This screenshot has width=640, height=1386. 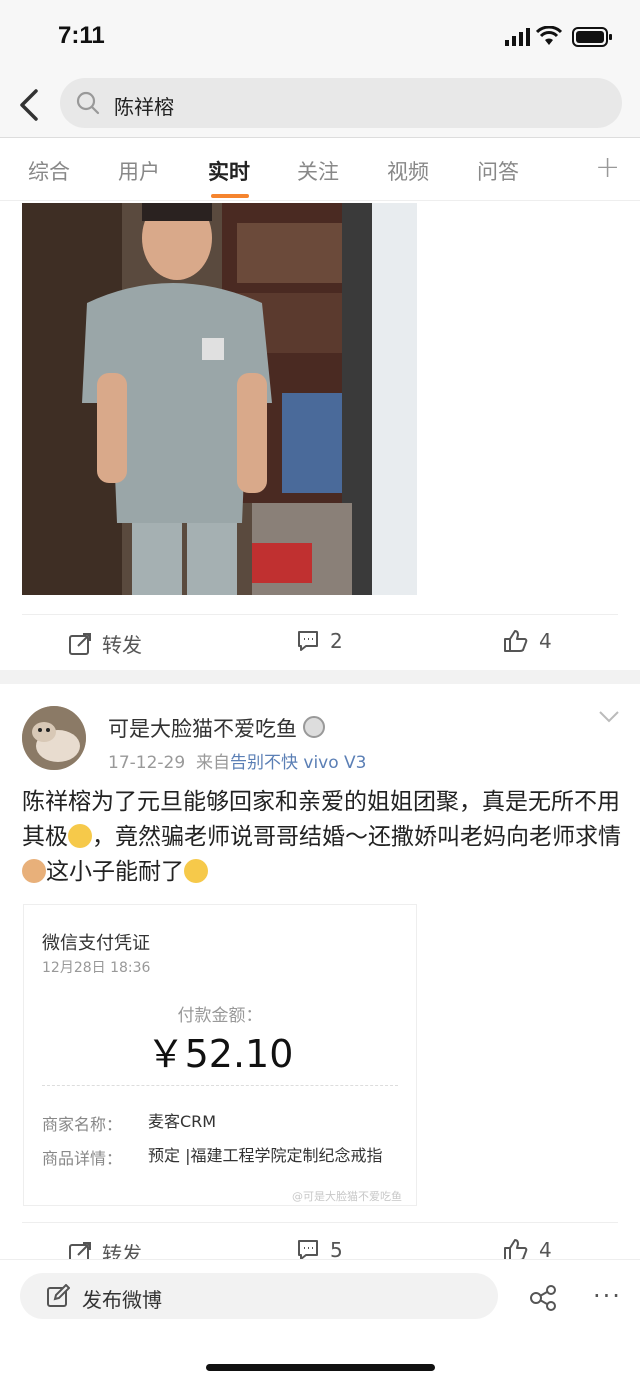 I want to click on status-bar: 7:11, so click(x=320, y=37).